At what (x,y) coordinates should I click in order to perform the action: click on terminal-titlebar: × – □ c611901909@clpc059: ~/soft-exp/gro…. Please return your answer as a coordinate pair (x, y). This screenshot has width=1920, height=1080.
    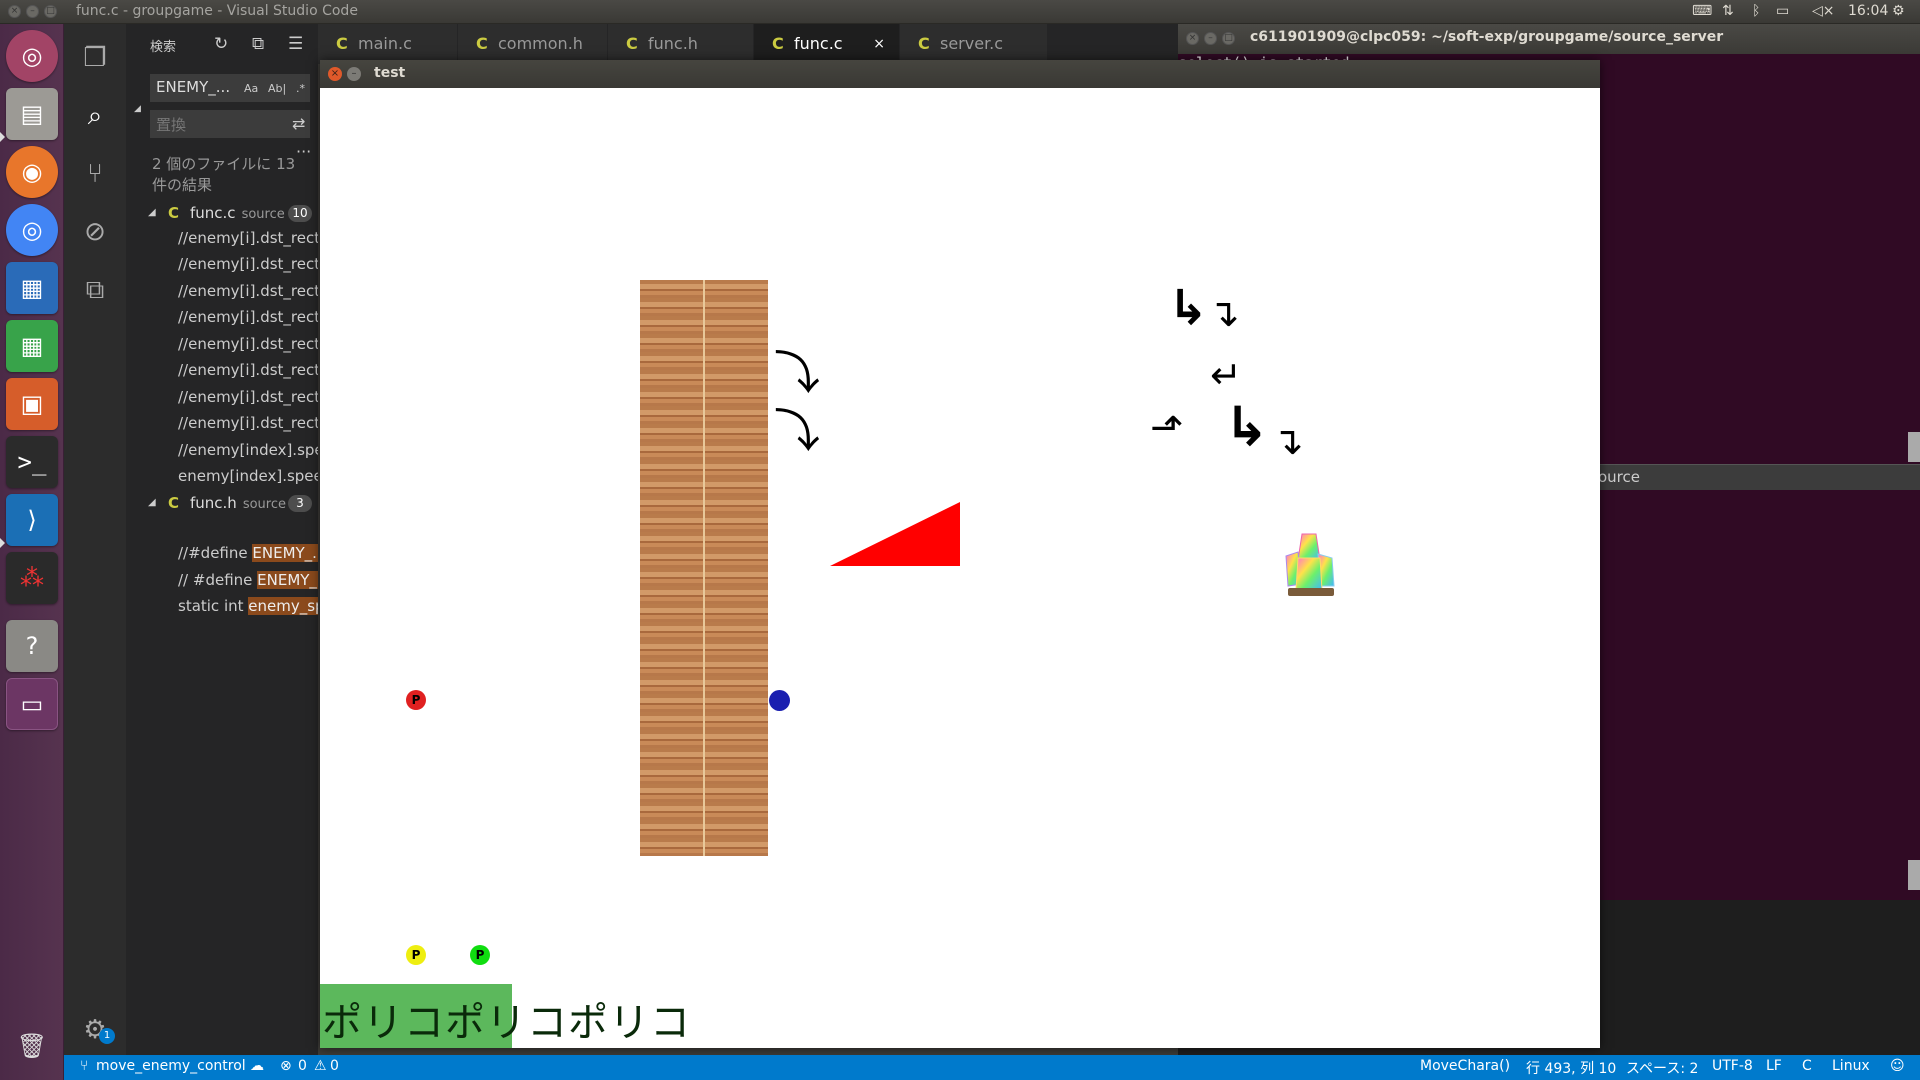
    Looking at the image, I should click on (1549, 39).